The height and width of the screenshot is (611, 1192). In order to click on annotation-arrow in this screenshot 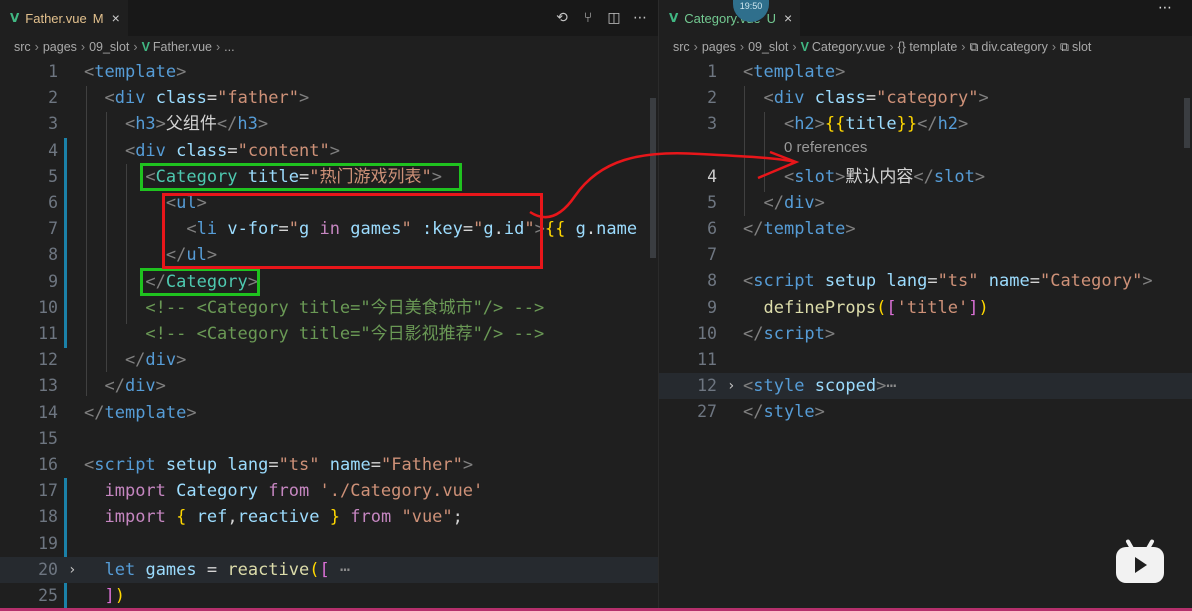, I will do `click(664, 184)`.